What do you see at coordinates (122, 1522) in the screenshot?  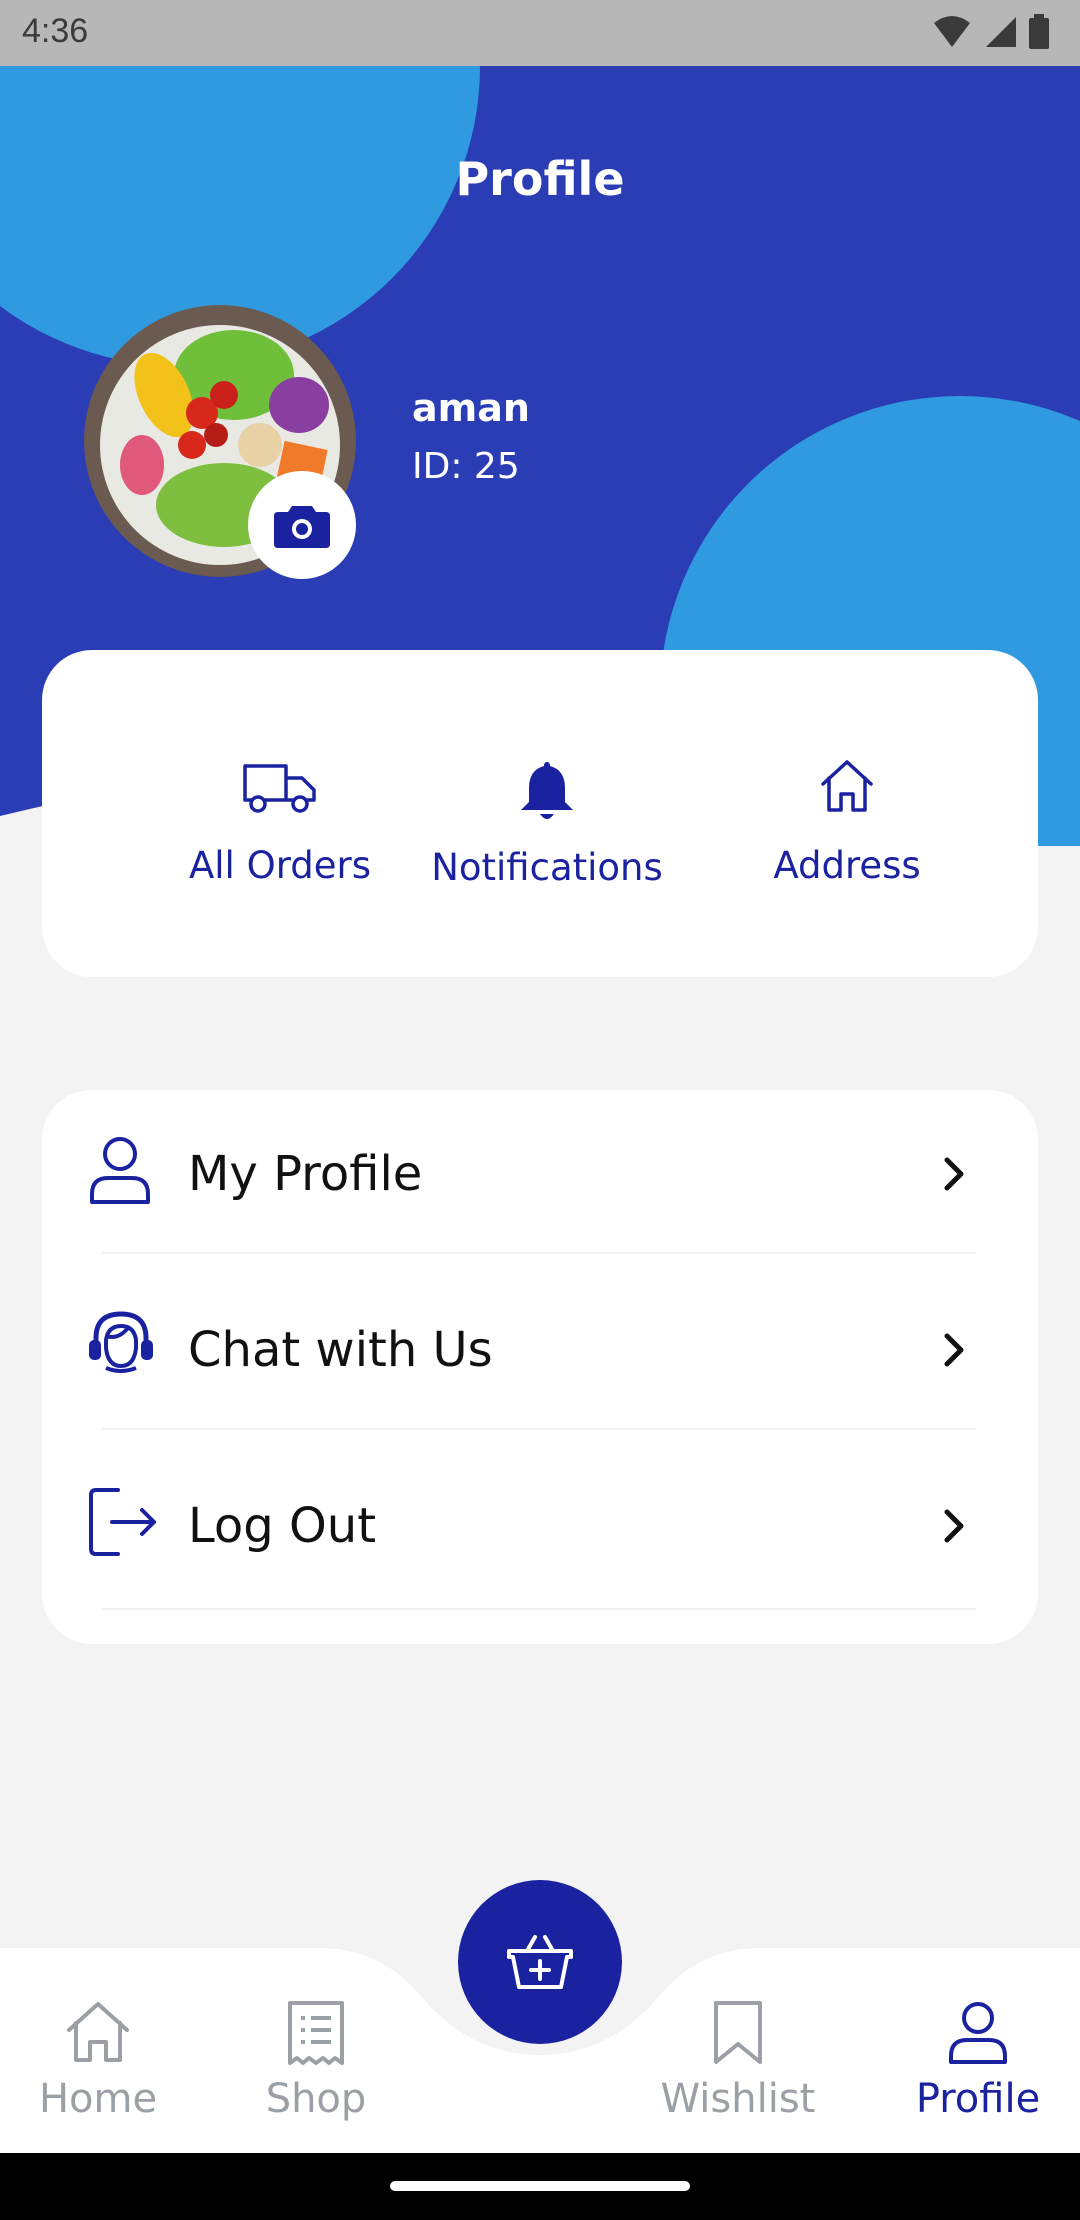 I see `logout-icon` at bounding box center [122, 1522].